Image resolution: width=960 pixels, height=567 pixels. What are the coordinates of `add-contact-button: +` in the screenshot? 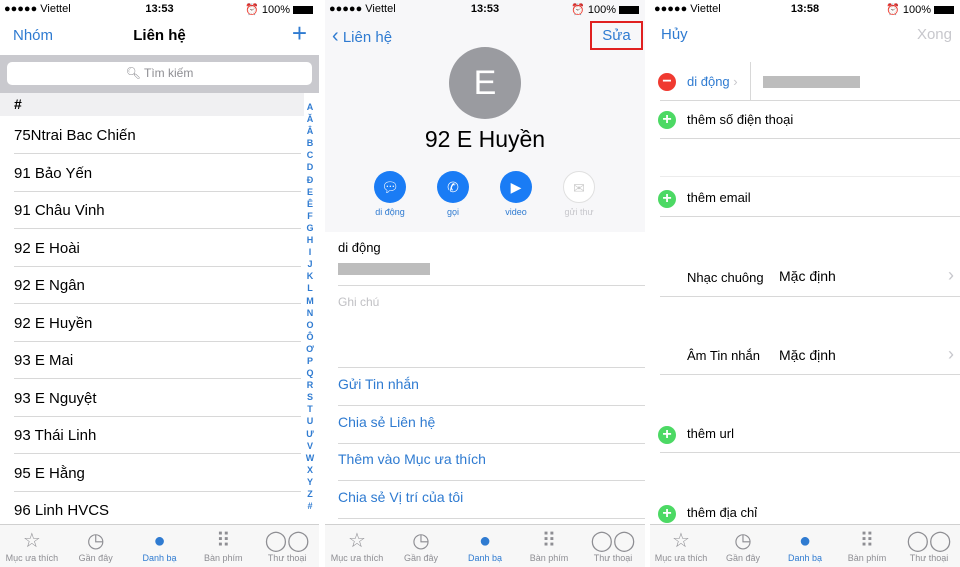 It's located at (299, 33).